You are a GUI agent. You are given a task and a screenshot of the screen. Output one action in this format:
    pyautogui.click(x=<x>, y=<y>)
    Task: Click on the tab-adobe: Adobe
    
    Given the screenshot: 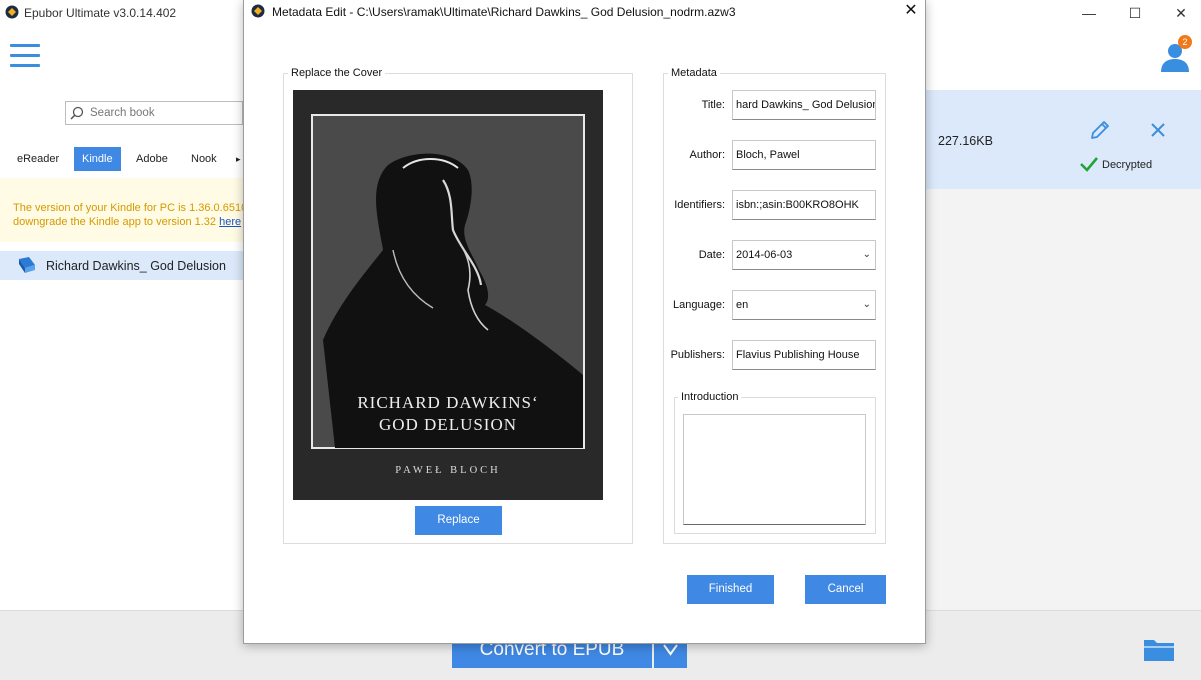 What is the action you would take?
    pyautogui.click(x=152, y=159)
    